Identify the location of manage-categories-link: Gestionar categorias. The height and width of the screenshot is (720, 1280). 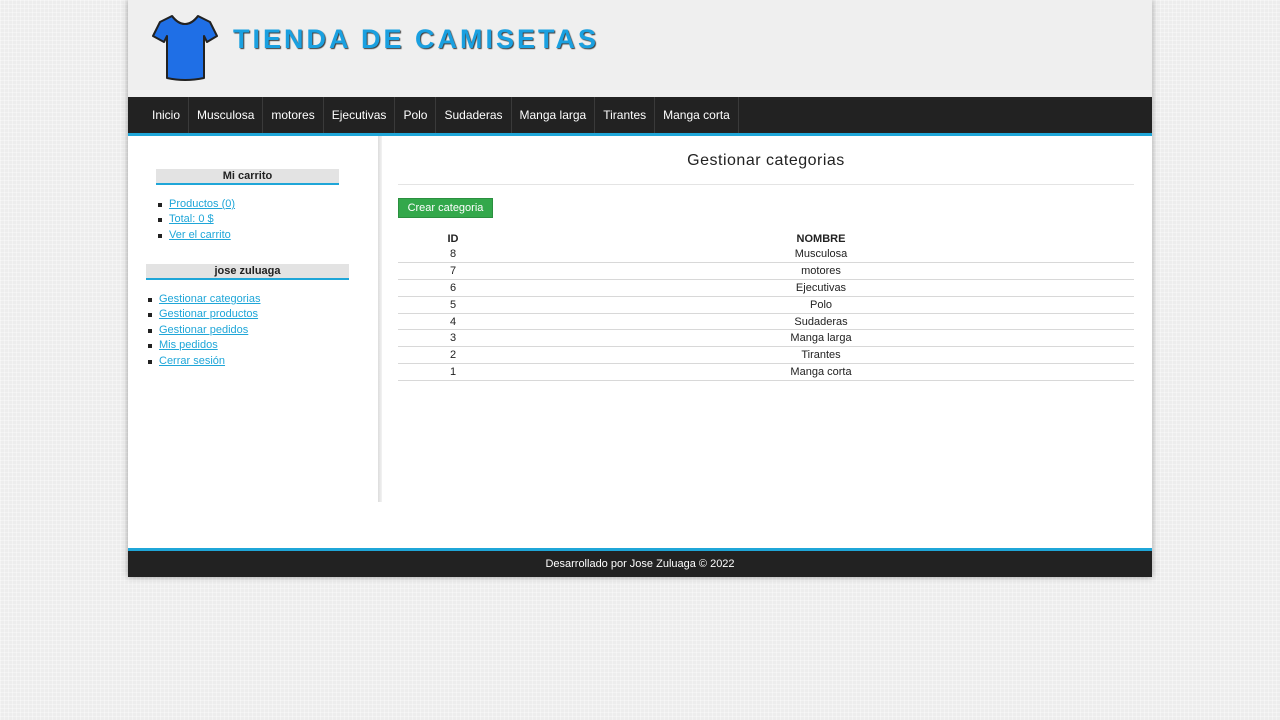
(210, 299).